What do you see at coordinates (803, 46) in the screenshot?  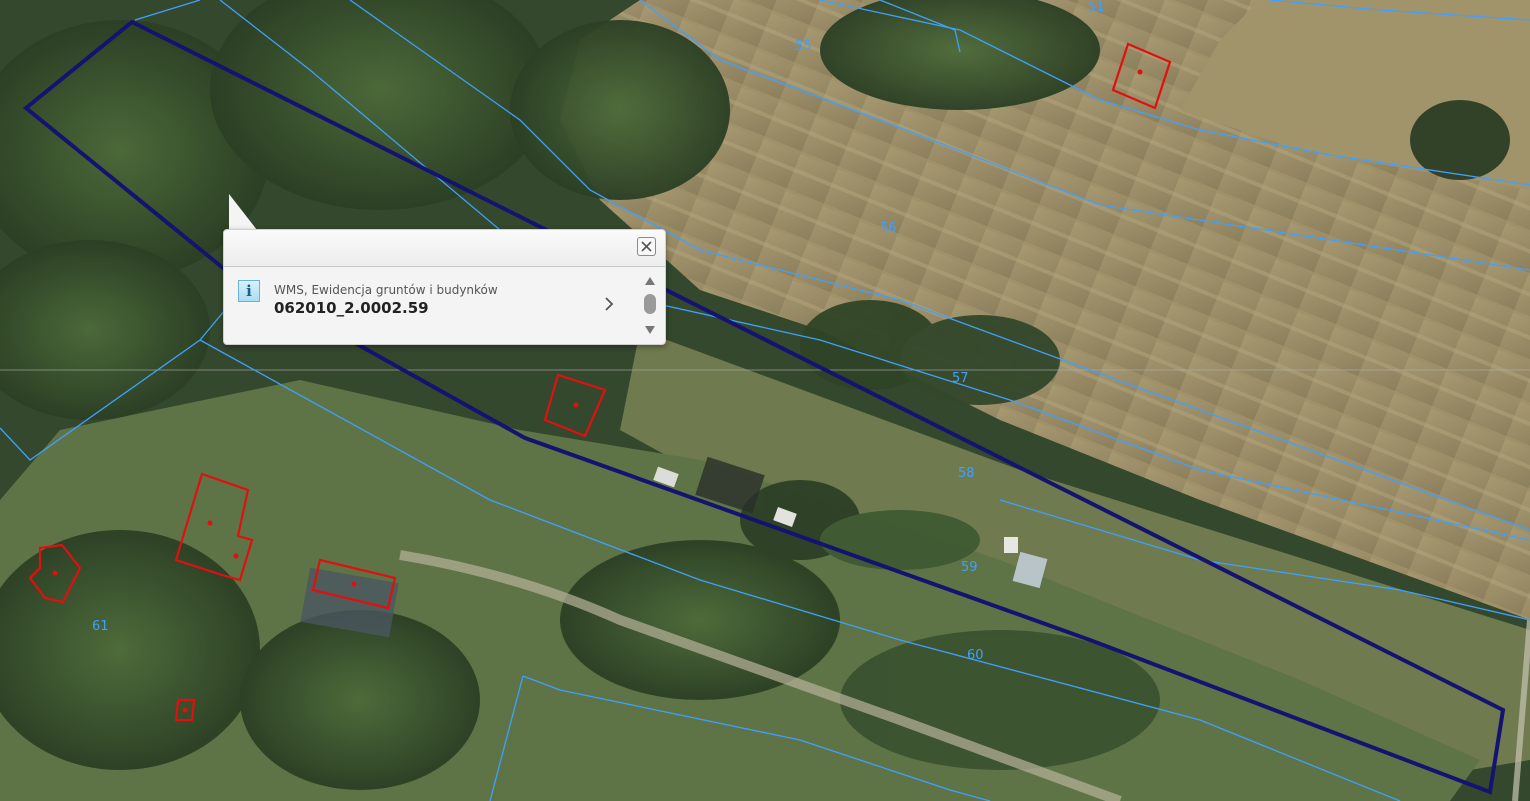 I see `parcel-label: 55` at bounding box center [803, 46].